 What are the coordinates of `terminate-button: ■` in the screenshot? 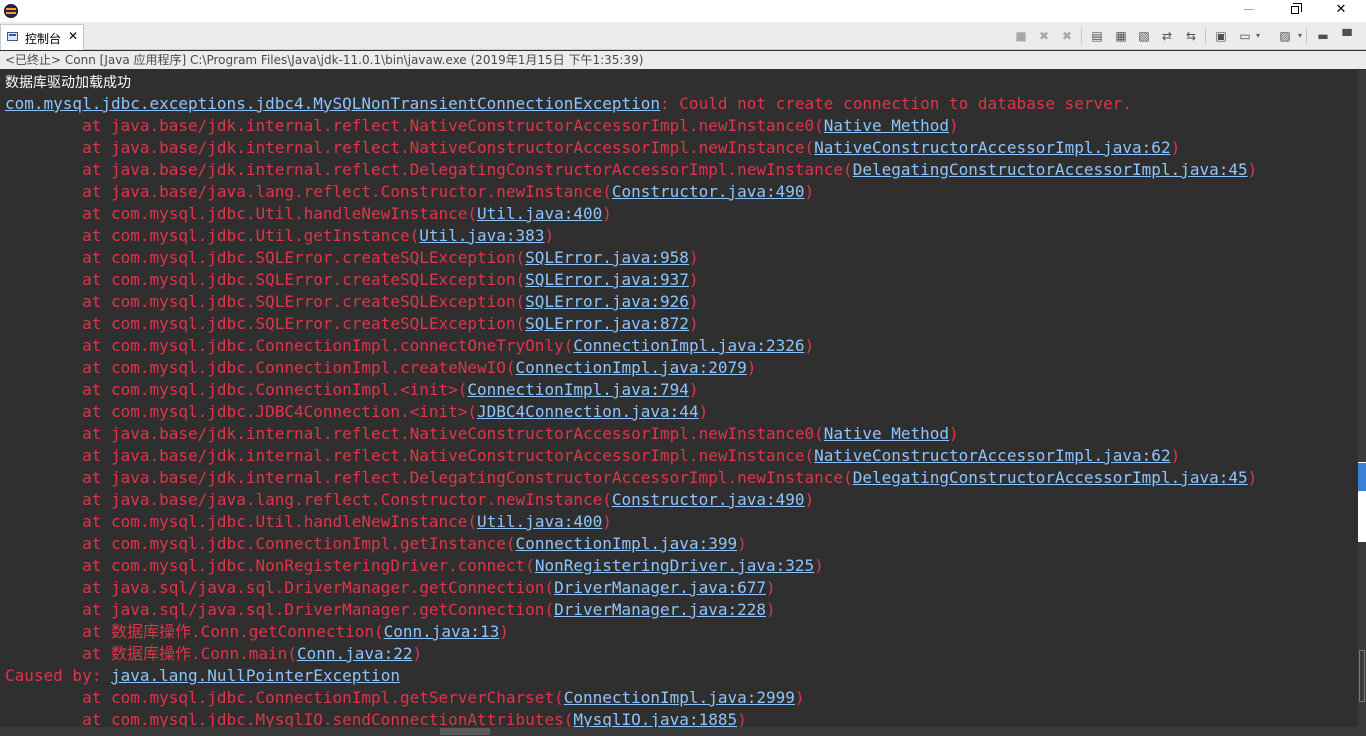 It's located at (1021, 36).